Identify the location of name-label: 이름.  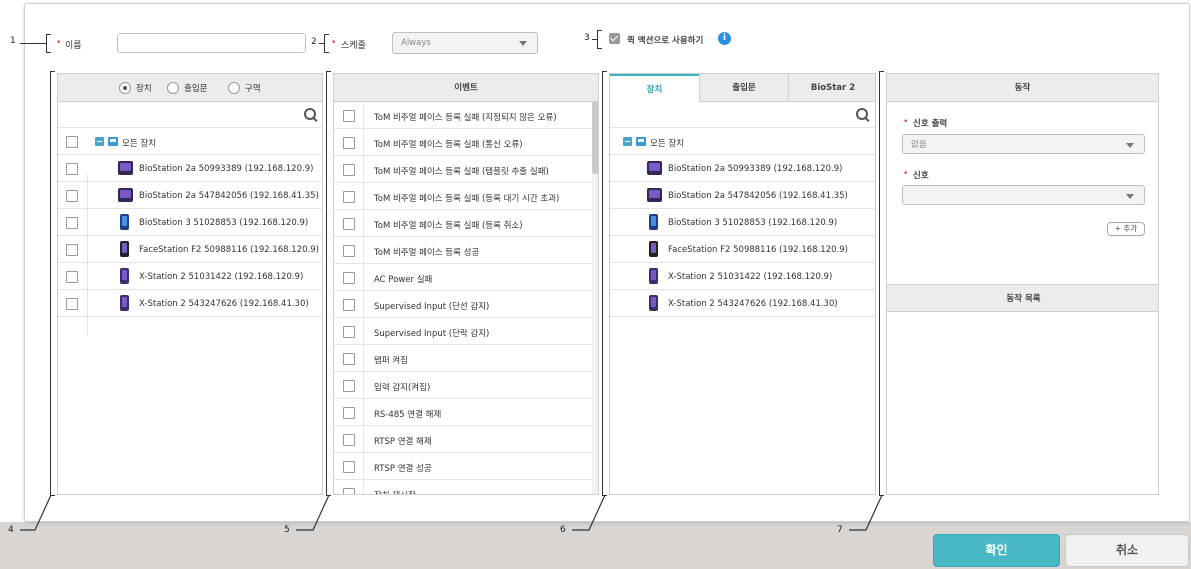
(73, 46).